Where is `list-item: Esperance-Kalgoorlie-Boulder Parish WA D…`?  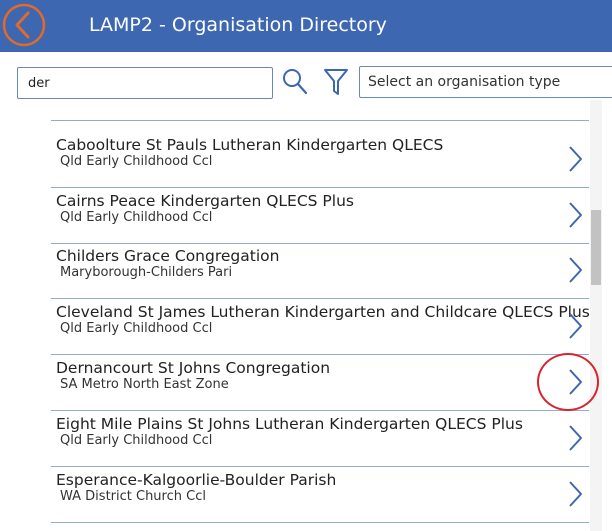 list-item: Esperance-Kalgoorlie-Boulder Parish WA D… is located at coordinates (320, 495).